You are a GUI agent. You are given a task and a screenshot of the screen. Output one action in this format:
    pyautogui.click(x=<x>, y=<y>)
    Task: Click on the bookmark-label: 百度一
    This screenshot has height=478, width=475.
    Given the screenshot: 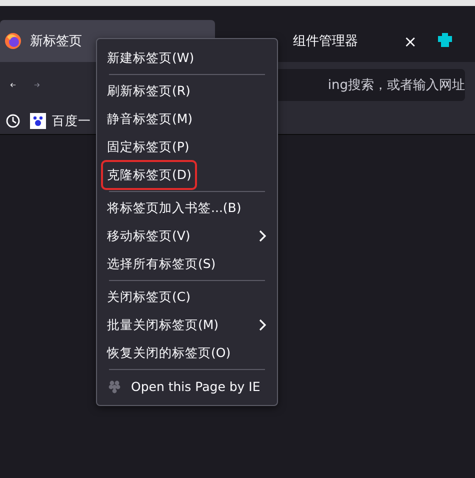 What is the action you would take?
    pyautogui.click(x=71, y=121)
    